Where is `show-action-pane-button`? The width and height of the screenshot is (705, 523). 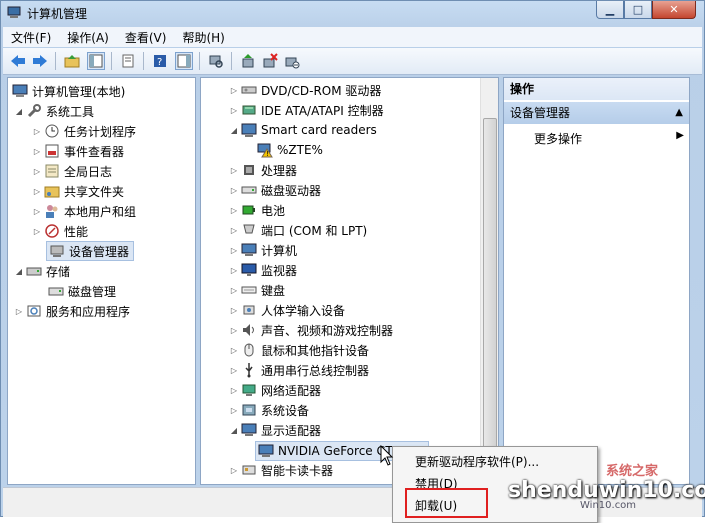
show-action-pane-button is located at coordinates (184, 61).